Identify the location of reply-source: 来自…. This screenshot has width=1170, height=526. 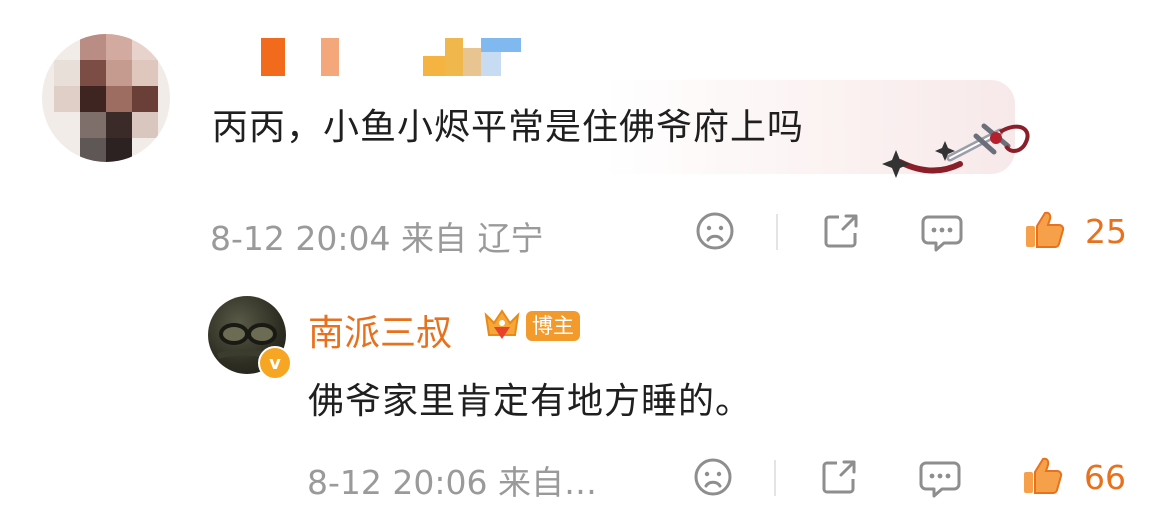
(547, 482).